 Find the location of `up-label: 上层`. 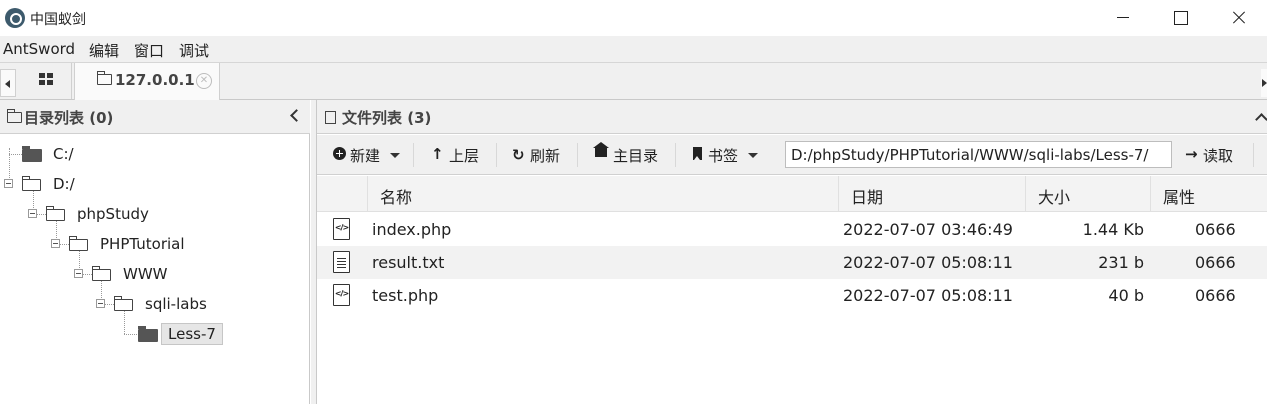

up-label: 上层 is located at coordinates (464, 156).